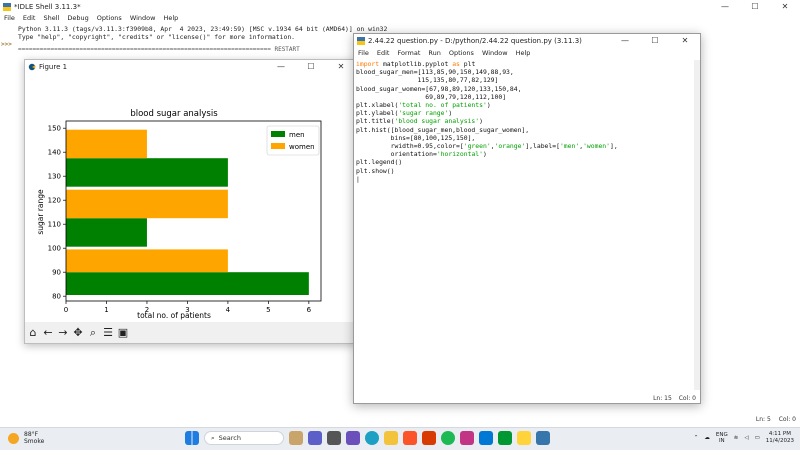  Describe the element at coordinates (302, 147) in the screenshot. I see `legend-label-women: women` at that location.